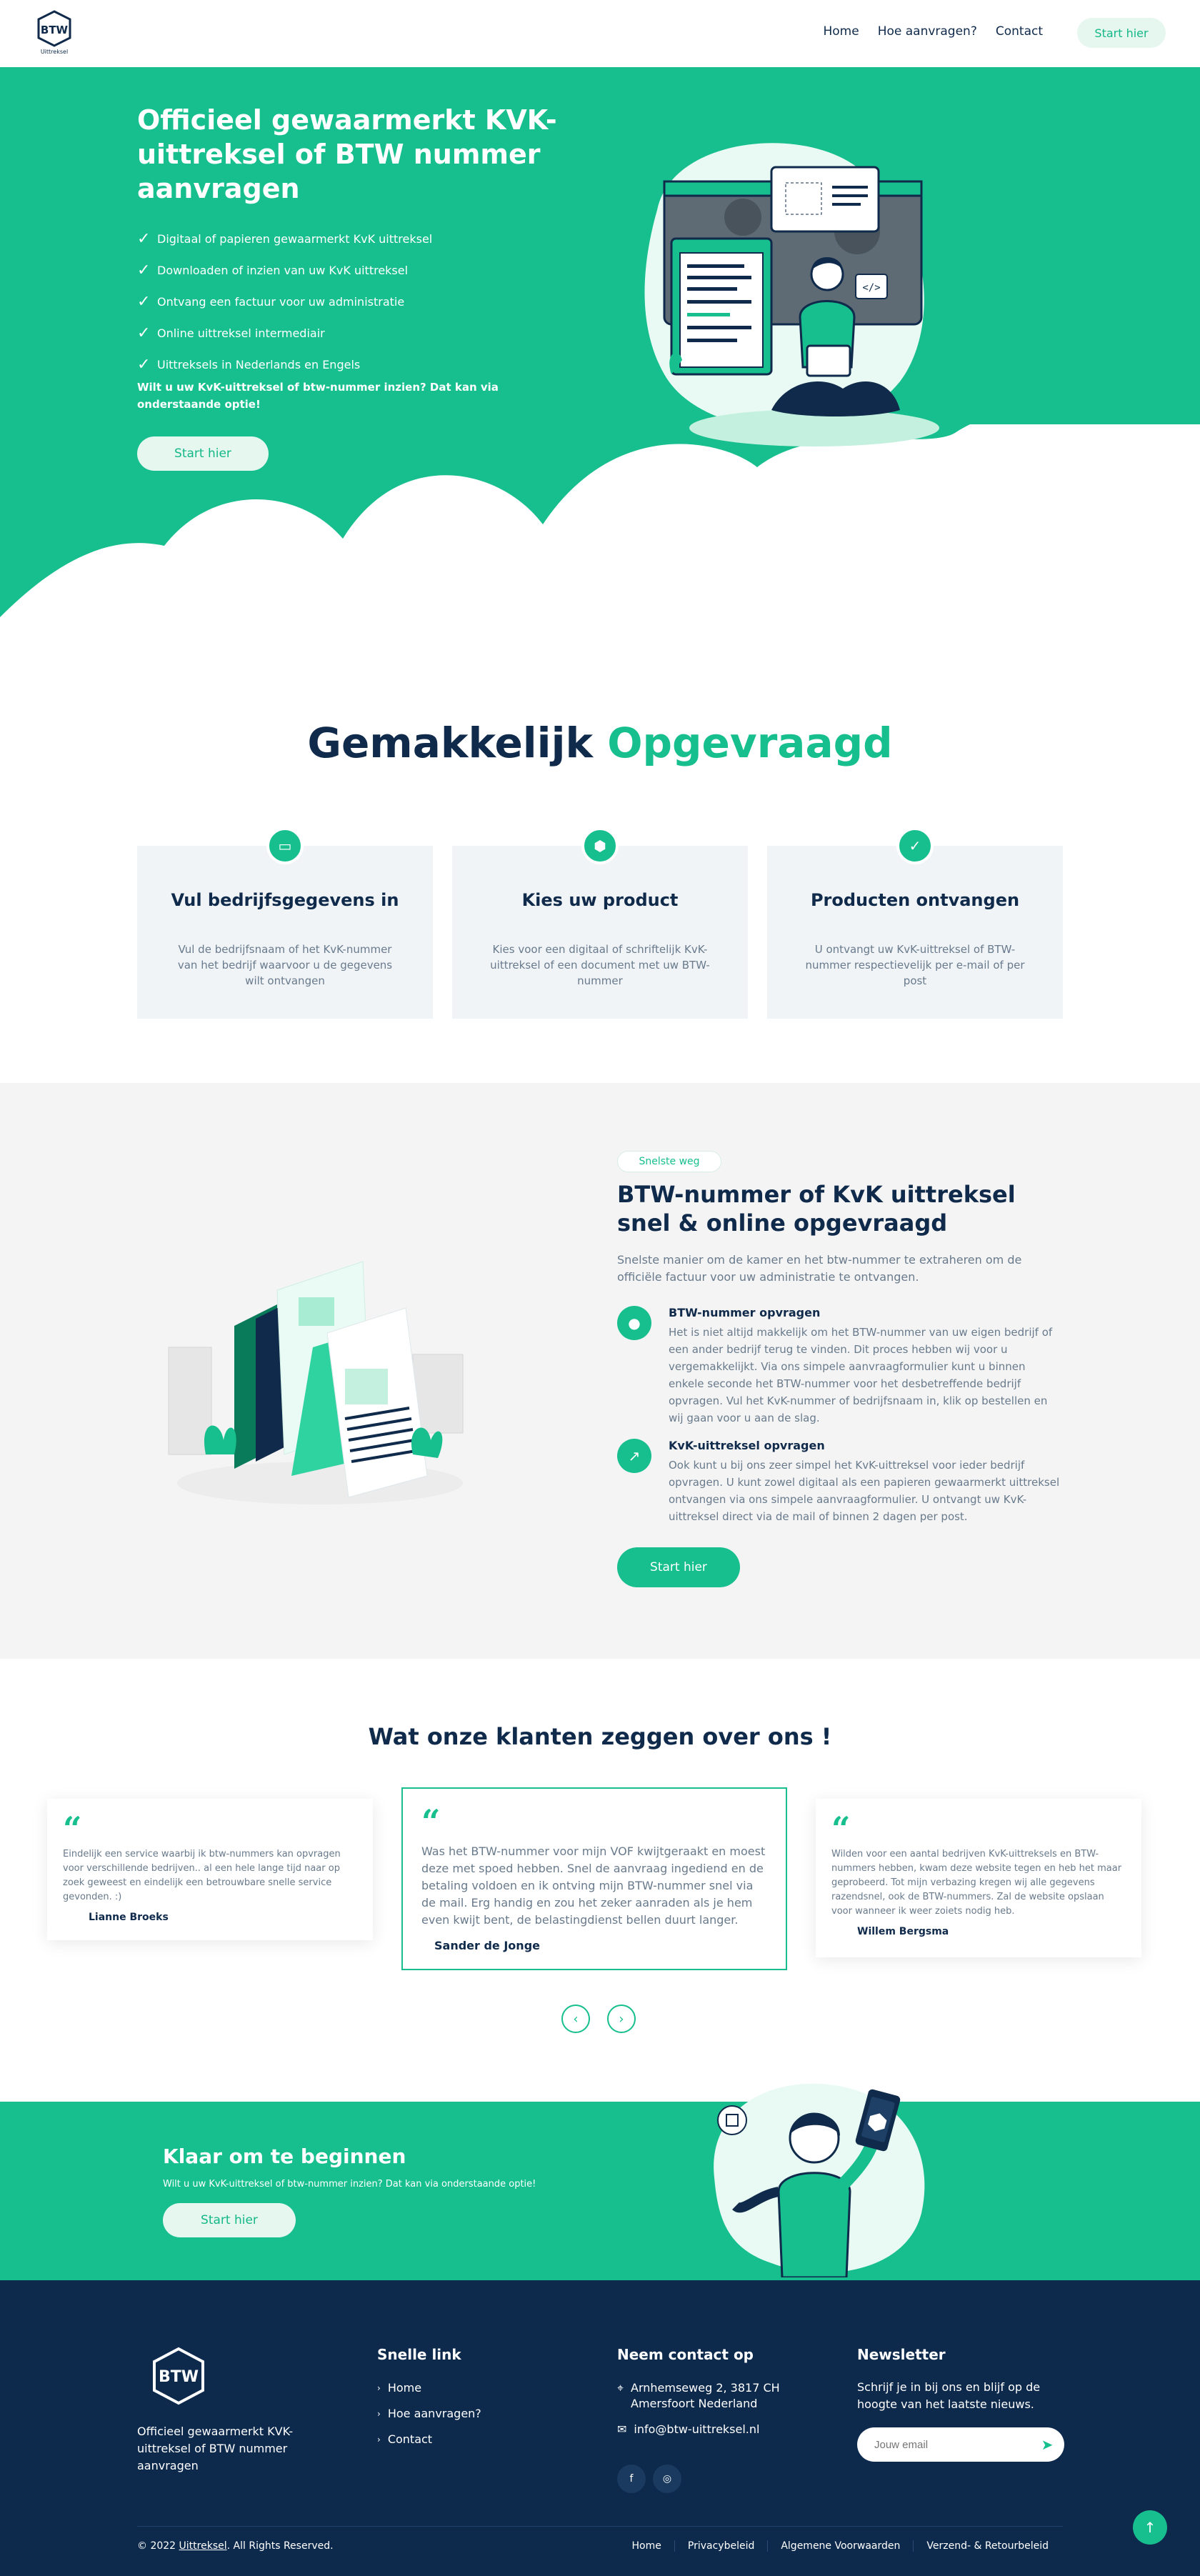  Describe the element at coordinates (667, 2479) in the screenshot. I see `instagram-icon: ◎` at that location.